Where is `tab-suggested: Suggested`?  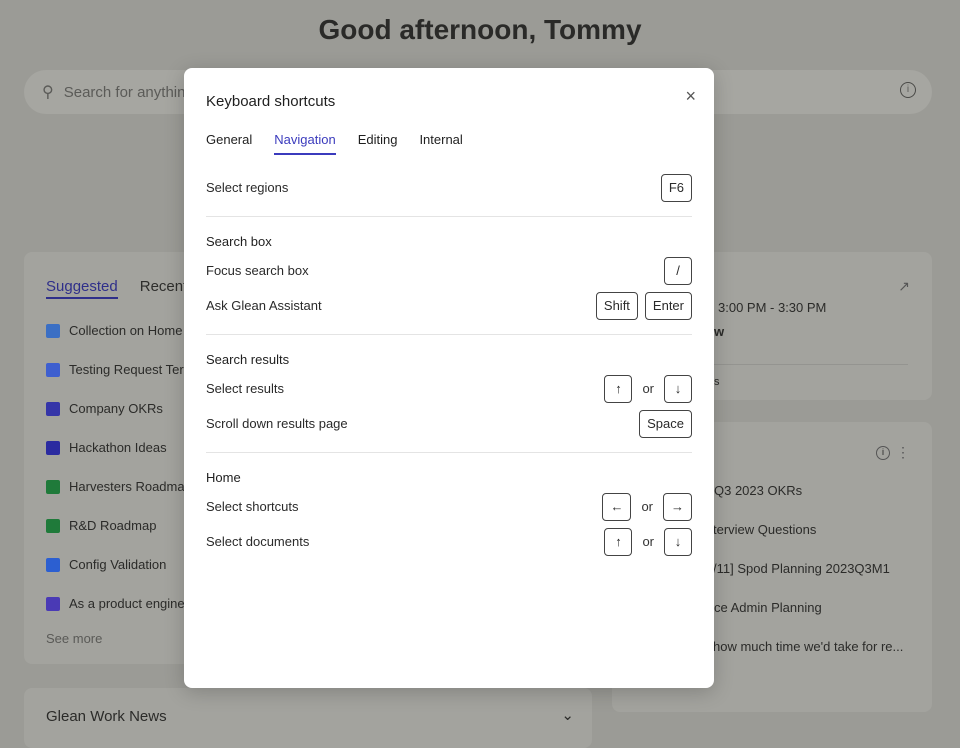 tab-suggested: Suggested is located at coordinates (82, 288).